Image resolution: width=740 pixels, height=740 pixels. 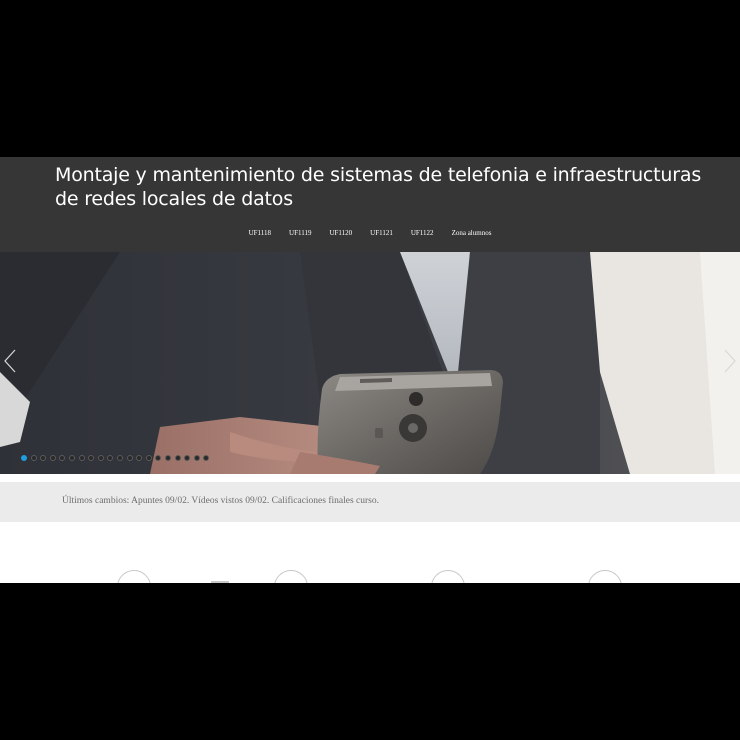 I want to click on nav-item-zona-alumnos: Zona alumnos, so click(x=472, y=233).